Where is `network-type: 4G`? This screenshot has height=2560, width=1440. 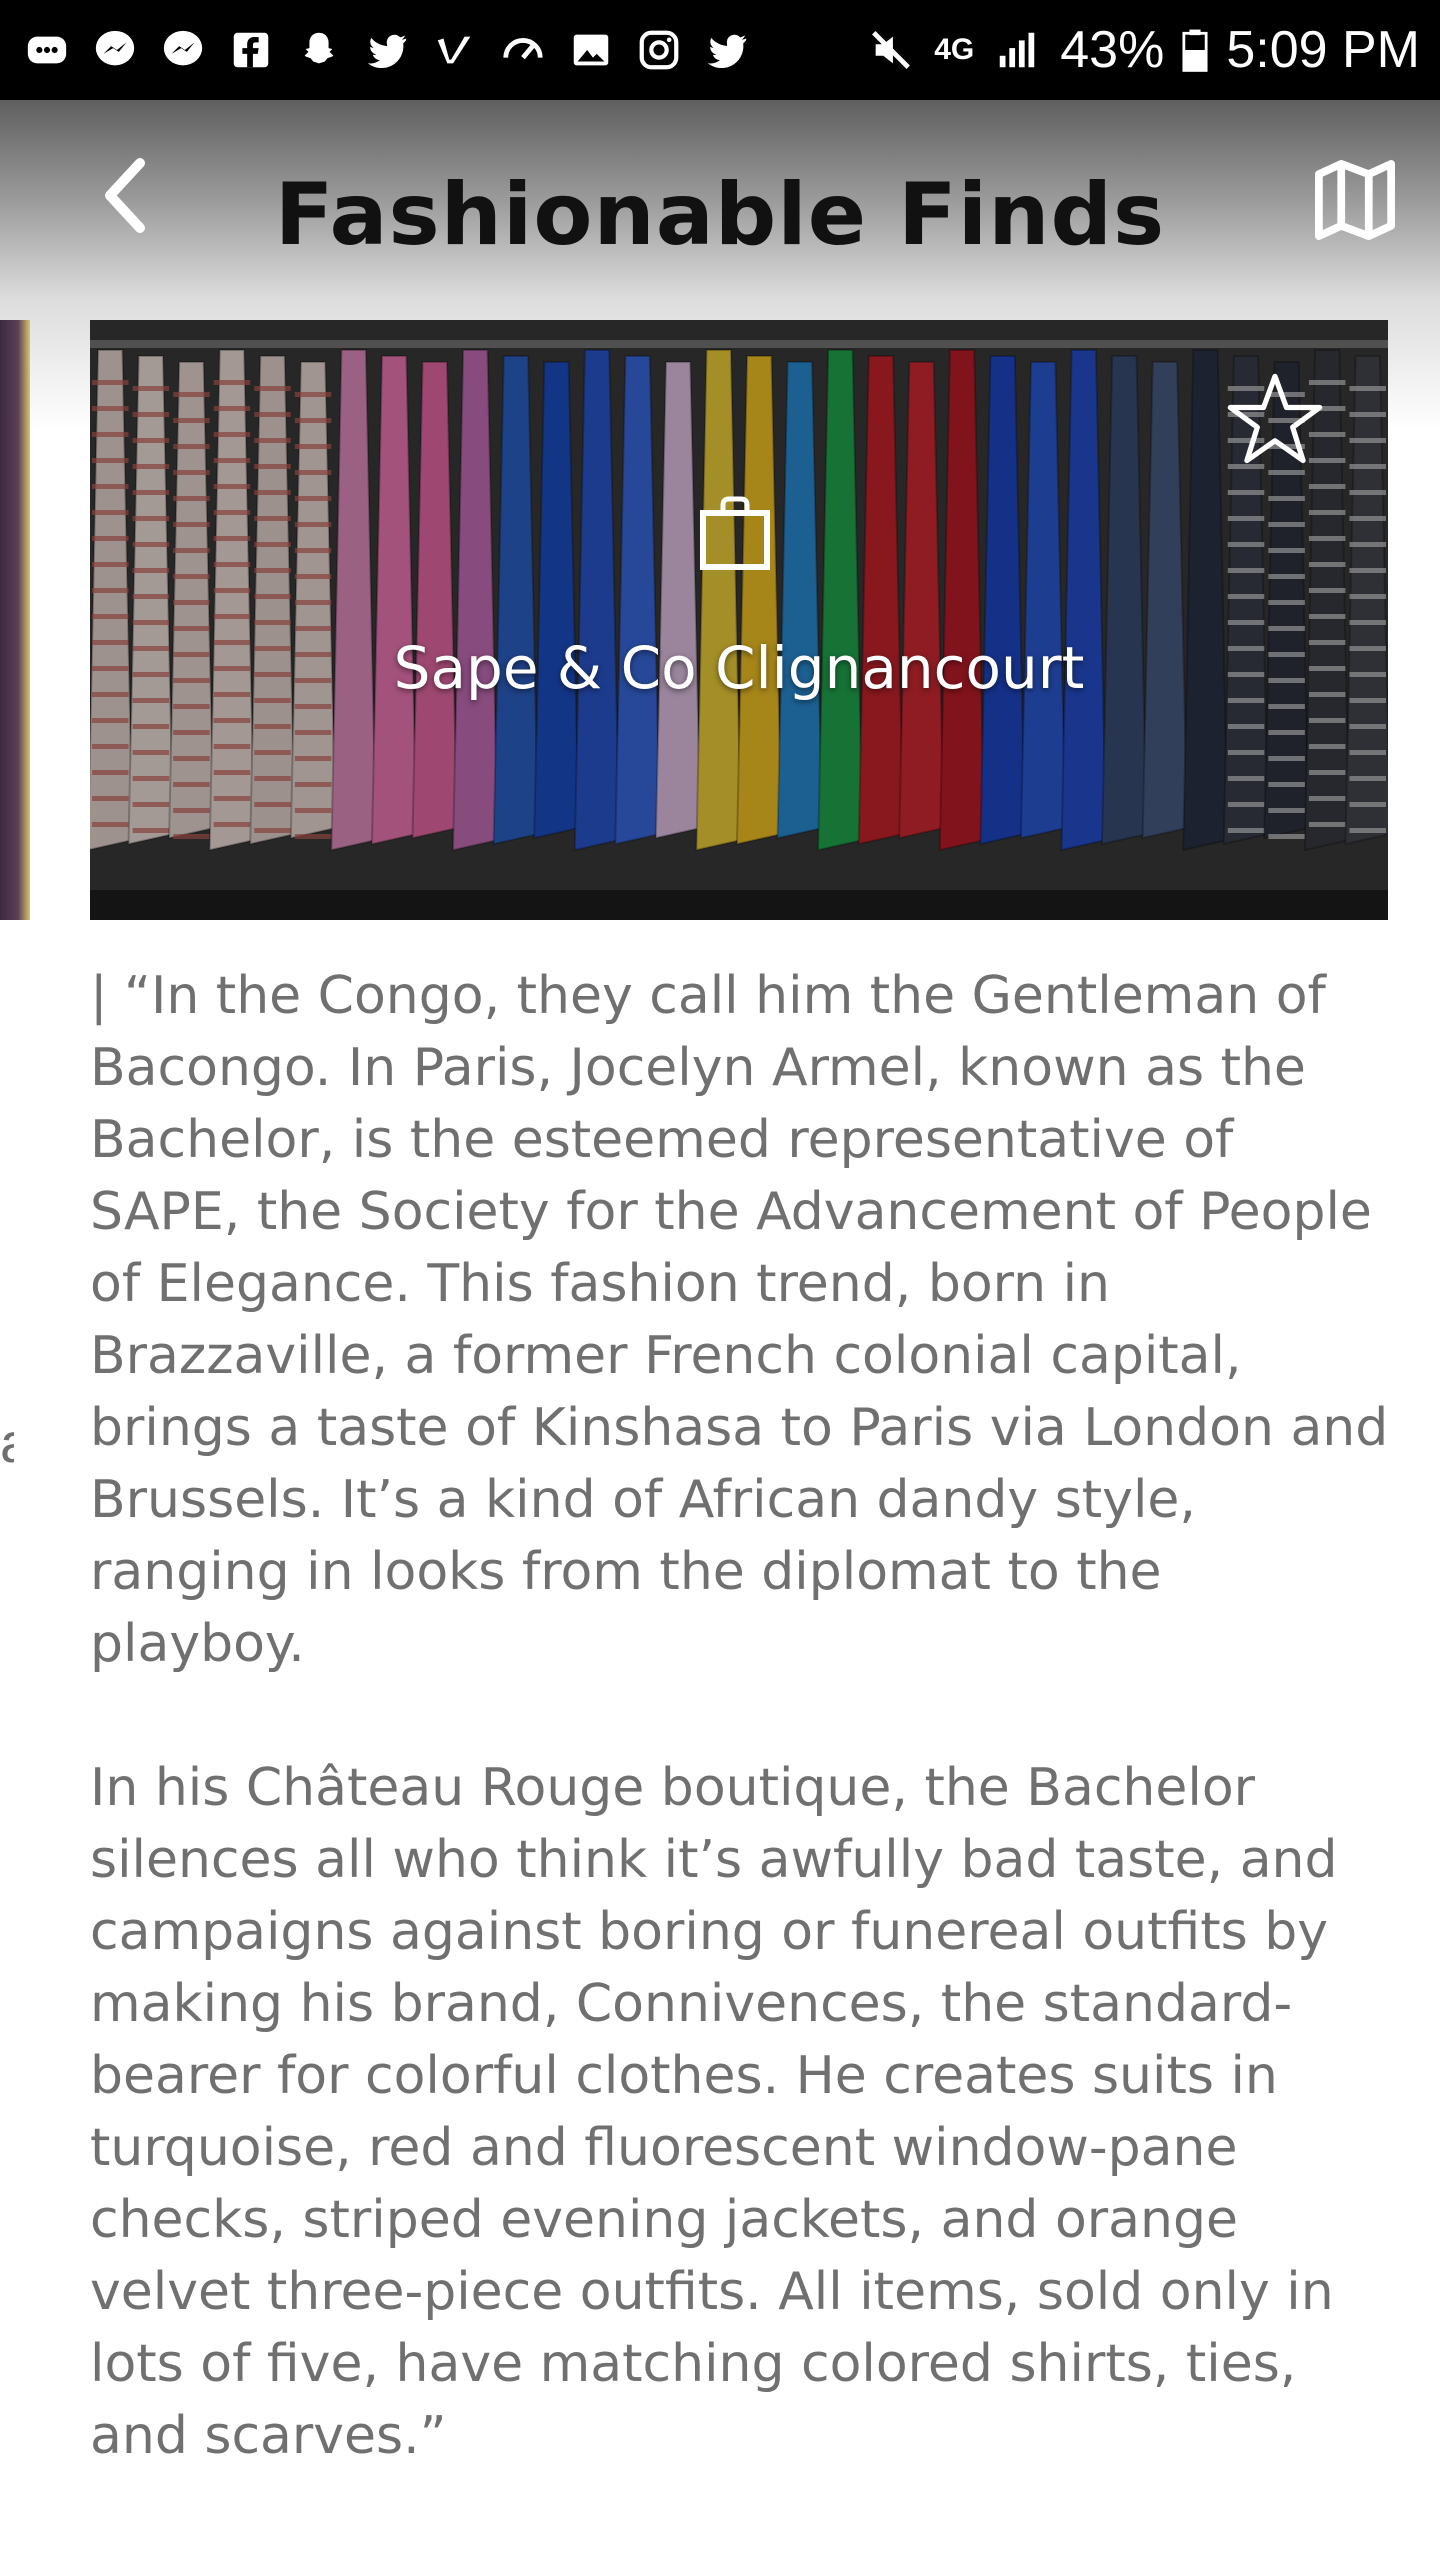 network-type: 4G is located at coordinates (954, 49).